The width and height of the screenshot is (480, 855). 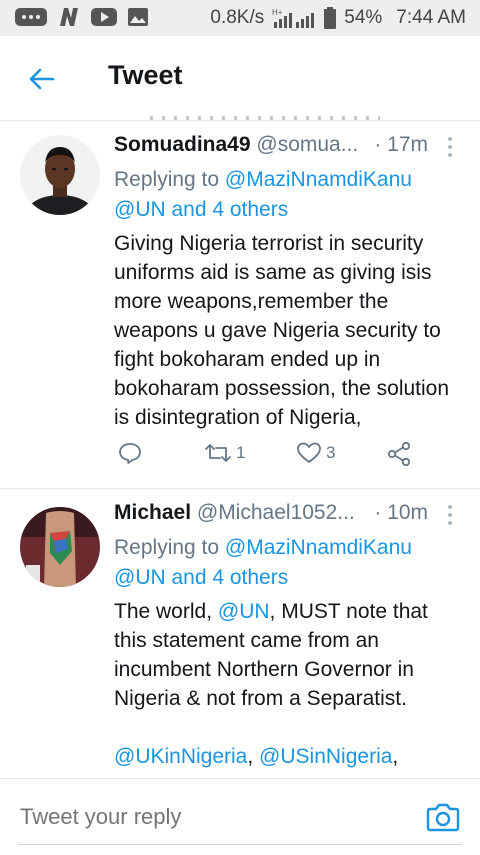 What do you see at coordinates (265, 118) in the screenshot?
I see `previous-tweet-peek` at bounding box center [265, 118].